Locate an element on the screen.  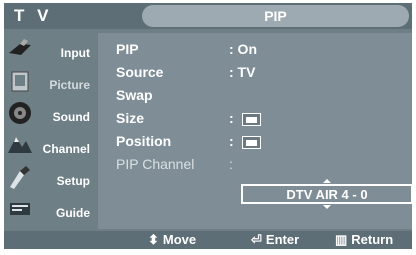
menu-title: PIP is located at coordinates (275, 16).